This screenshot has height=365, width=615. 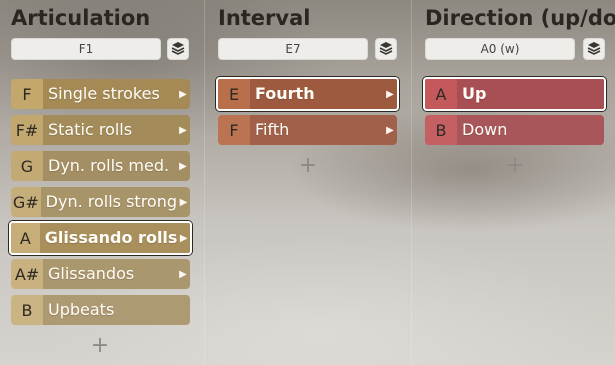 I want to click on item-label: Fifth, so click(x=316, y=130).